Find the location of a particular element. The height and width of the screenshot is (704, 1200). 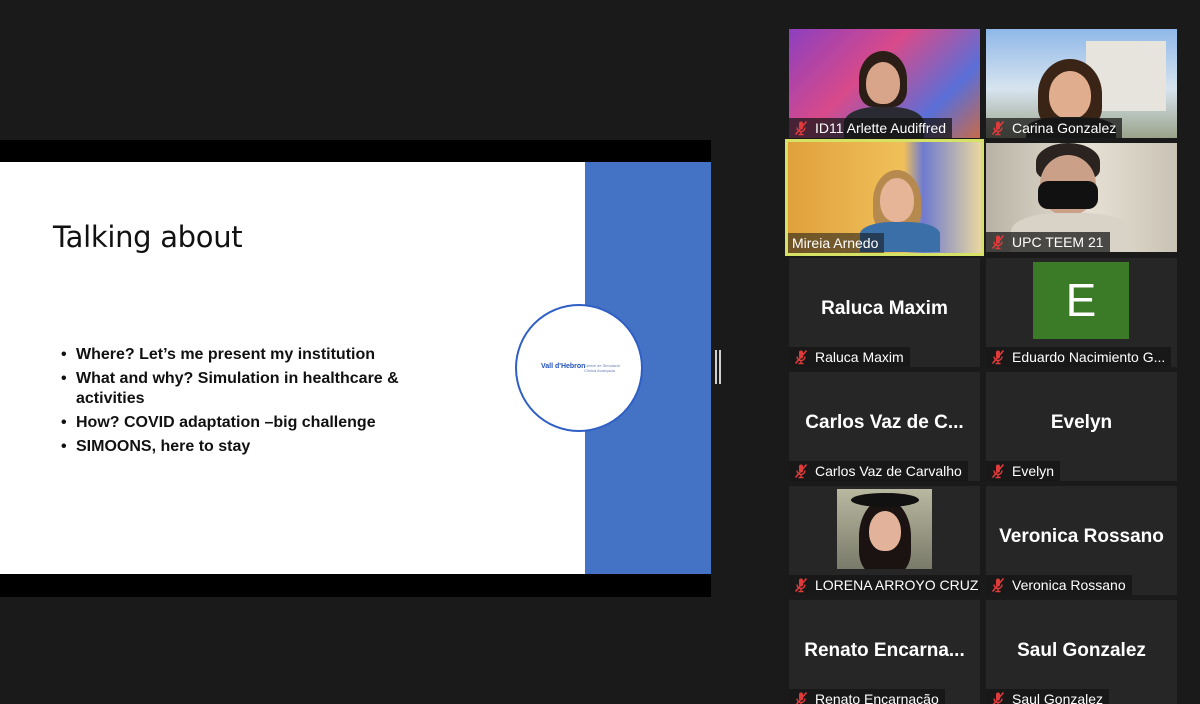

participant-name: Veronica Rossano is located at coordinates (1069, 585).